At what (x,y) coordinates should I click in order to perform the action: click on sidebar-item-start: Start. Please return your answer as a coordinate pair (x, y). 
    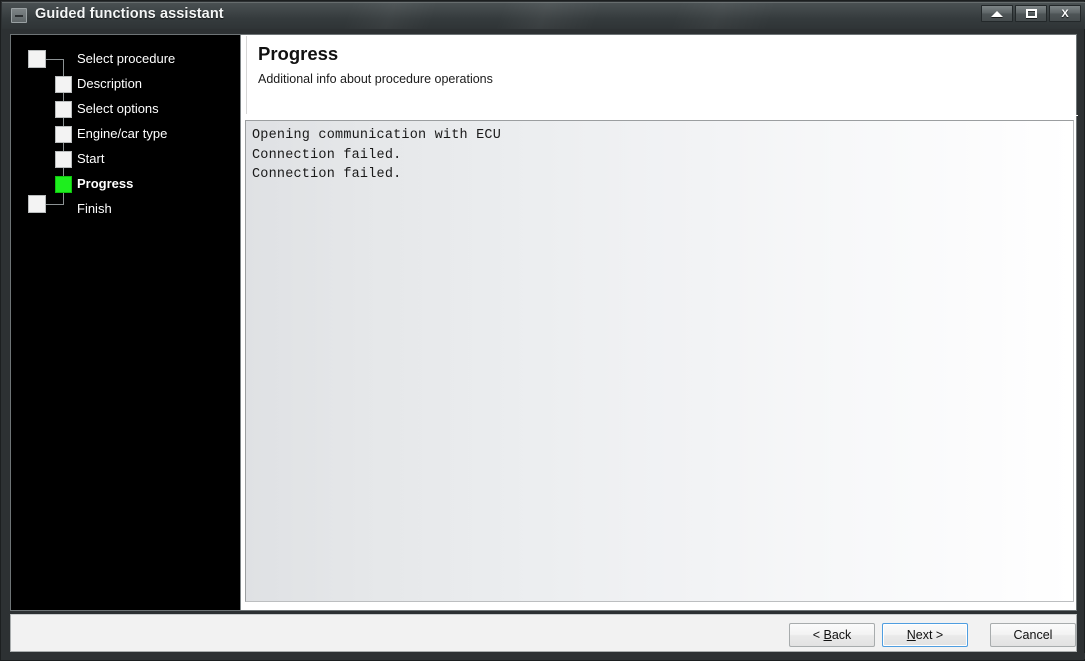
    Looking at the image, I should click on (90, 158).